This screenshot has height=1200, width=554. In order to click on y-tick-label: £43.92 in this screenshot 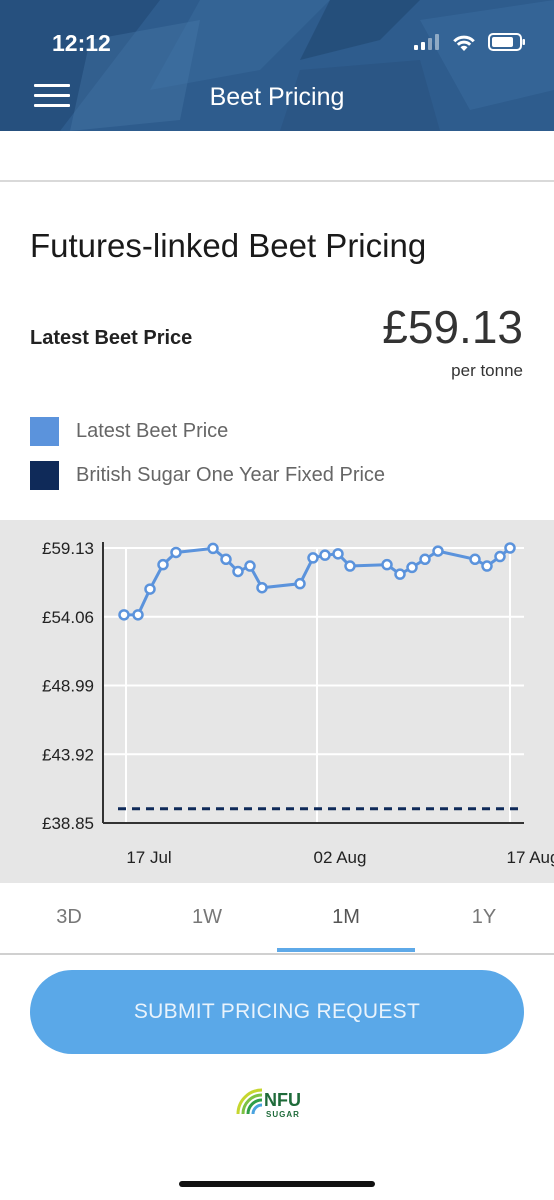, I will do `click(68, 754)`.